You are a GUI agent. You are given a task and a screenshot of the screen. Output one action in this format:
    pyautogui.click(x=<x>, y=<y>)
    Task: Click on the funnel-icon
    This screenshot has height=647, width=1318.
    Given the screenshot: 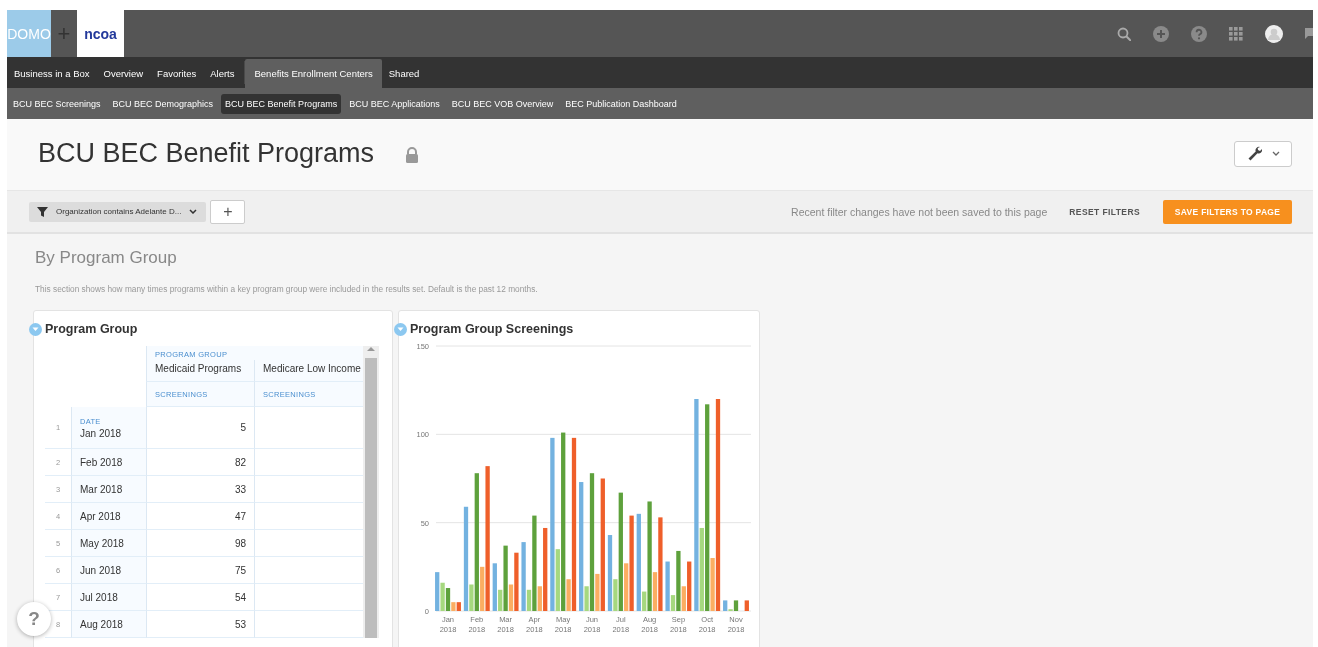 What is the action you would take?
    pyautogui.click(x=42, y=211)
    